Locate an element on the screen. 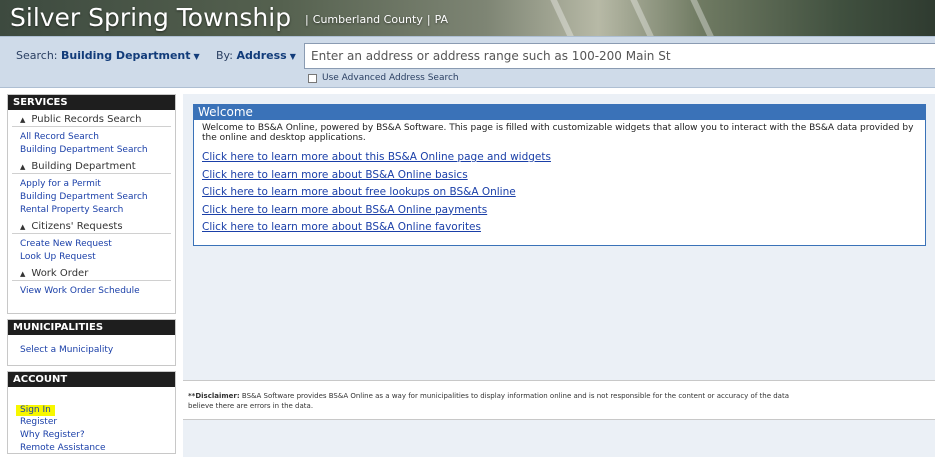 This screenshot has height=459, width=935. services-heading: SERVICES is located at coordinates (91, 102).